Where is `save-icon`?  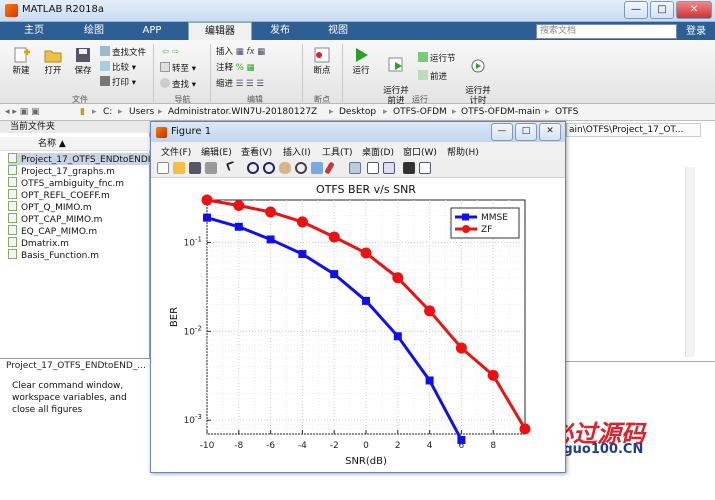
save-icon is located at coordinates (195, 168).